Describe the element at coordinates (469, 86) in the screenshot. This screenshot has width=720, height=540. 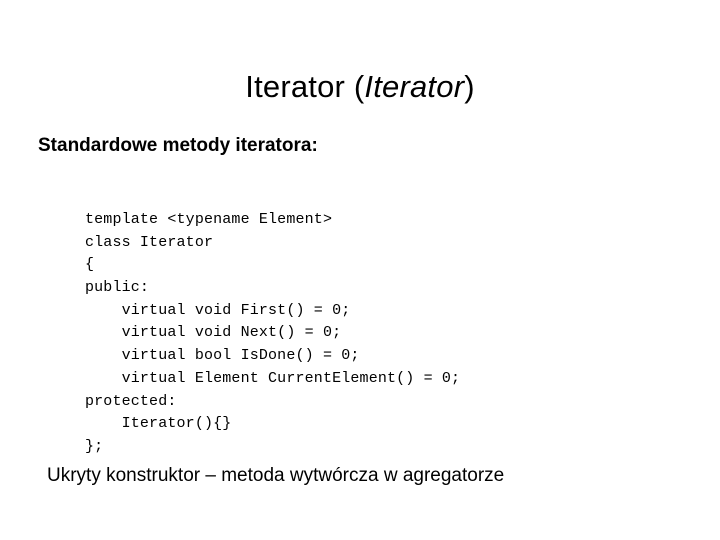
I see `page-title-close-paren: )` at that location.